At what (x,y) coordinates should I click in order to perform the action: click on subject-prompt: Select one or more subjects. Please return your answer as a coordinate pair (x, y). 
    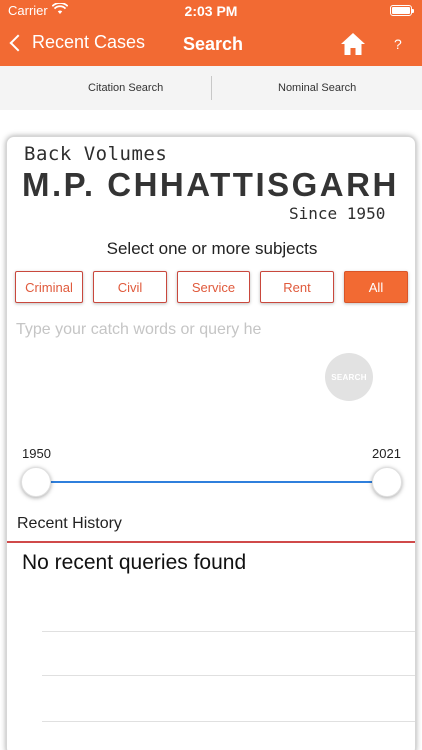
    Looking at the image, I should click on (212, 248).